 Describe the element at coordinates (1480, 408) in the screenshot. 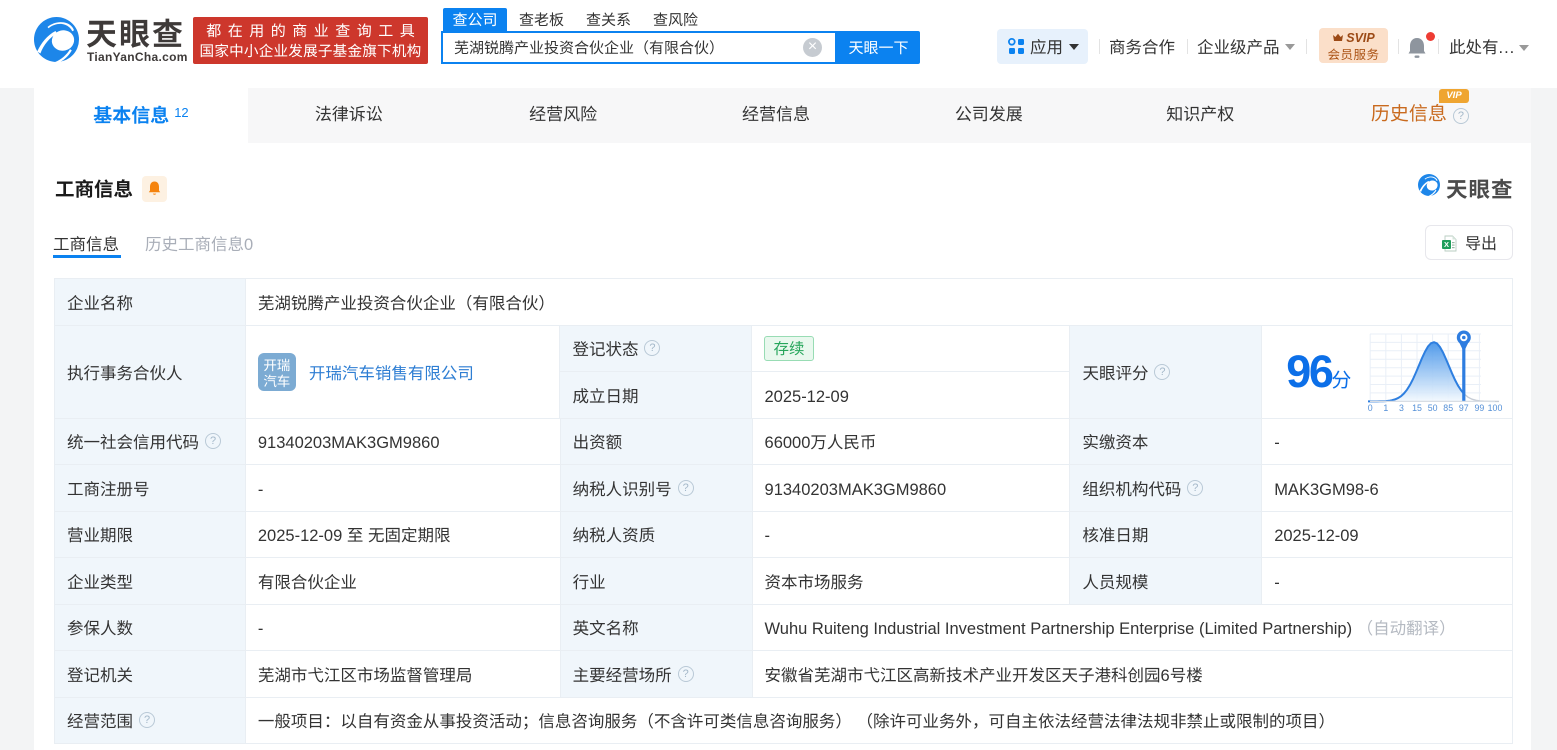

I see `svg-text: 99` at that location.